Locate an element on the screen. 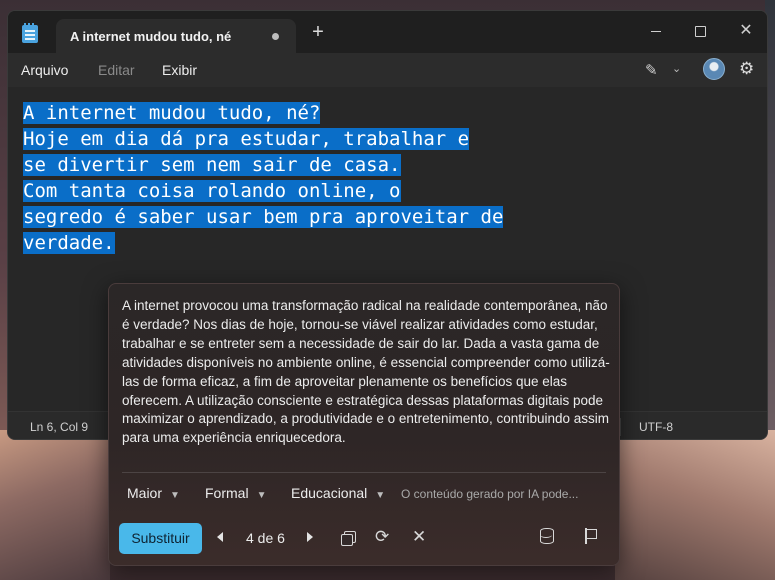 Image resolution: width=775 pixels, height=580 pixels. editor-line: verdade. is located at coordinates (69, 243).